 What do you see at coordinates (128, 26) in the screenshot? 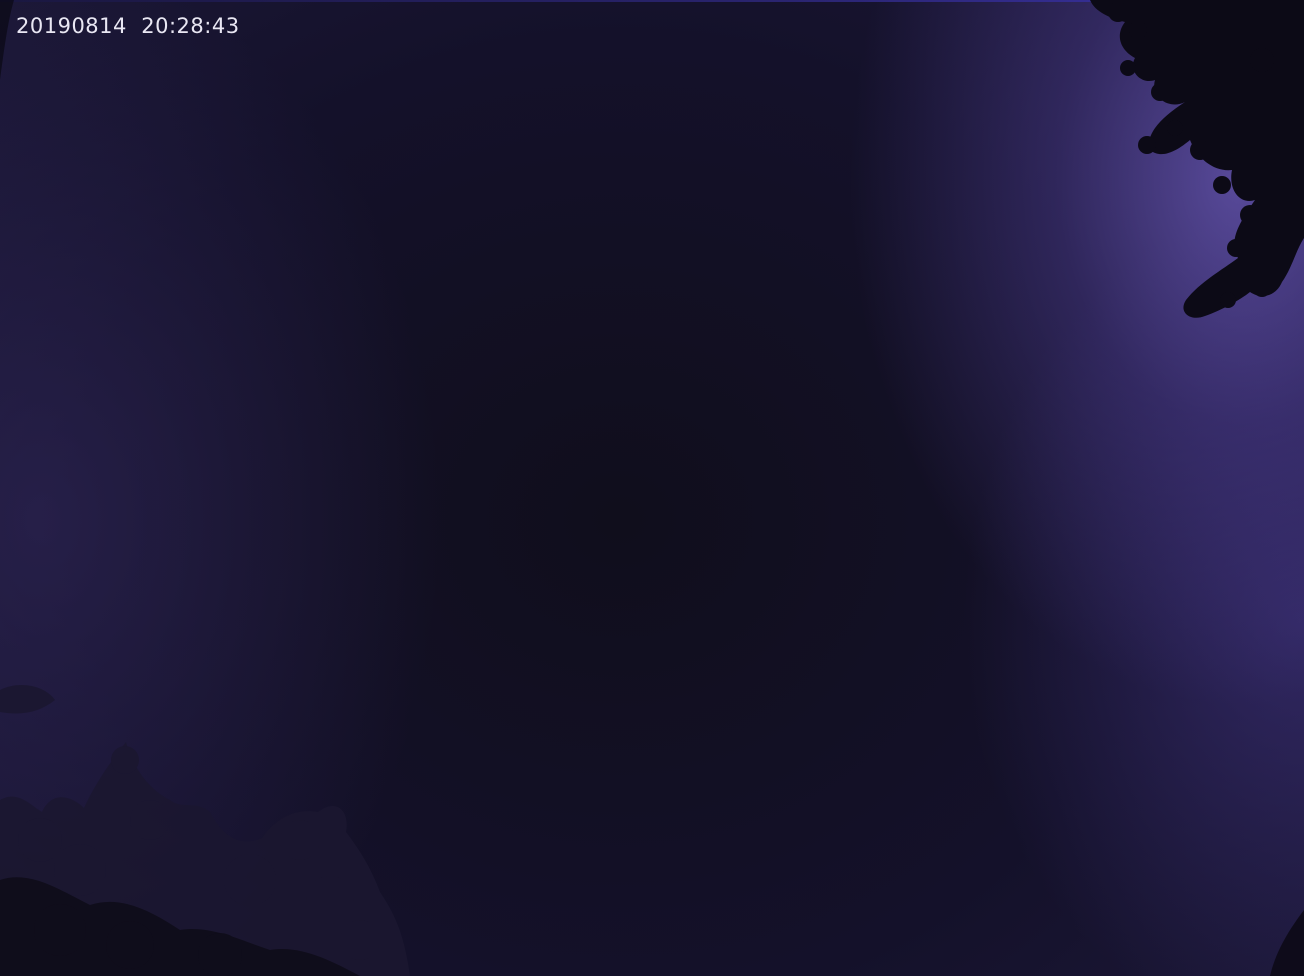
I see `timestamp-overlay: 20190814 20:28:43` at bounding box center [128, 26].